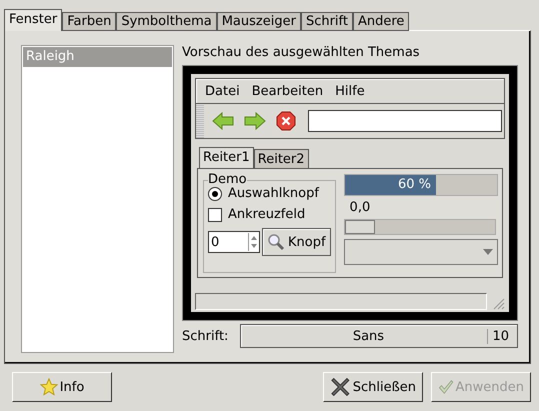 The image size is (539, 411). I want to click on tab: Reiter2, so click(281, 158).